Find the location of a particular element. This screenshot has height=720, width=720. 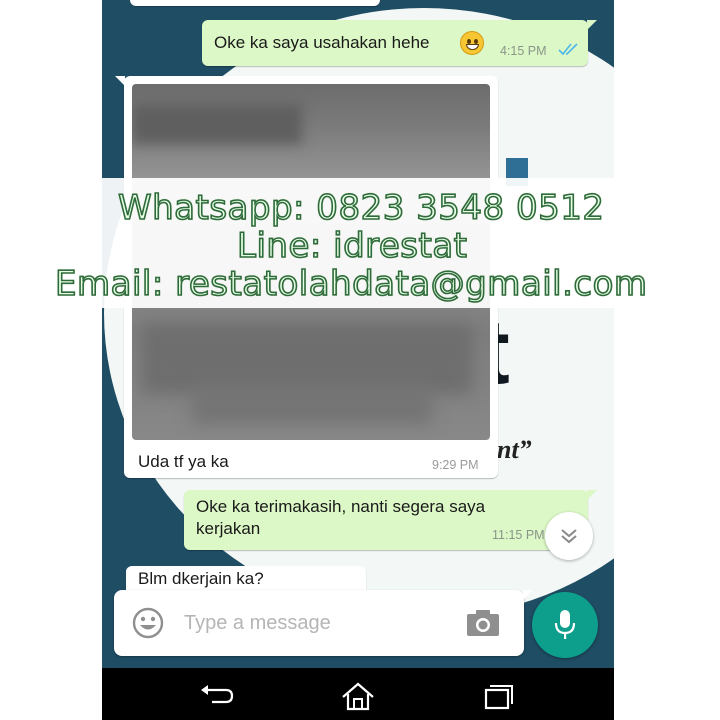

message-text: Blm dkerjain ka? is located at coordinates (201, 578).